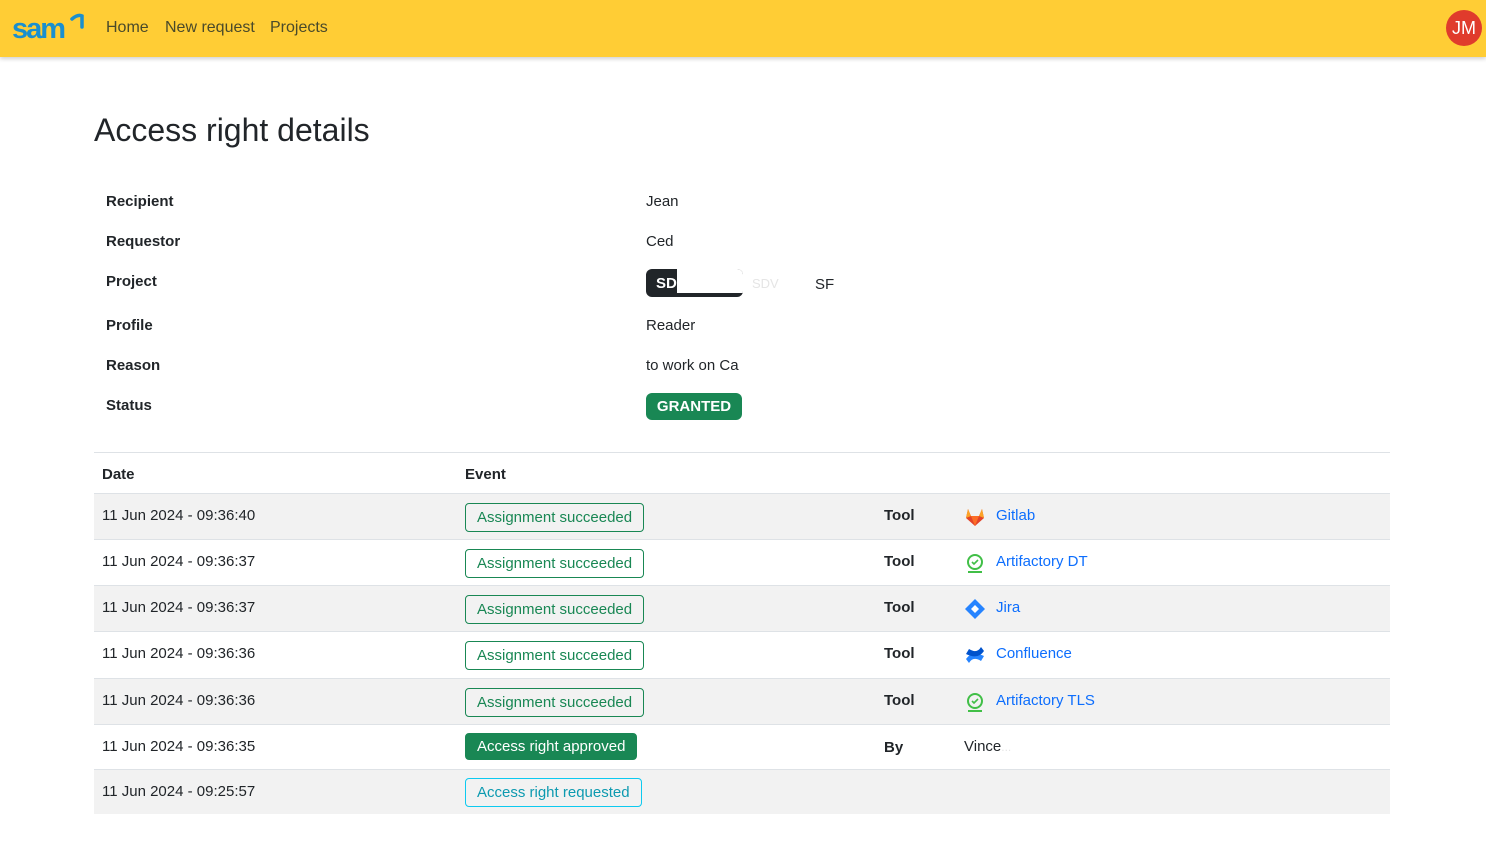 The height and width of the screenshot is (847, 1486). Describe the element at coordinates (485, 474) in the screenshot. I see `event-column-header: Event` at that location.